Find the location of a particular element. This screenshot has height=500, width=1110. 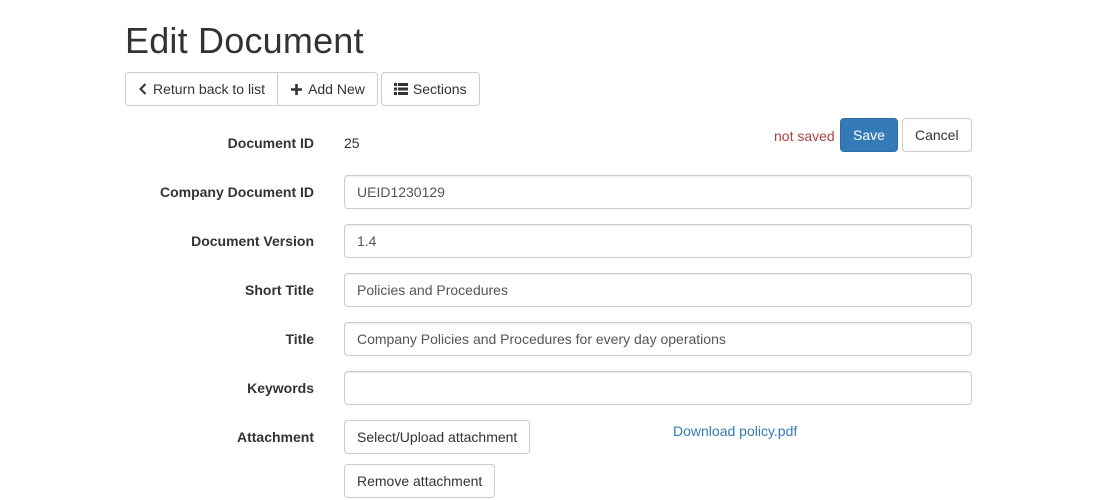

company-document-id-input is located at coordinates (658, 192).